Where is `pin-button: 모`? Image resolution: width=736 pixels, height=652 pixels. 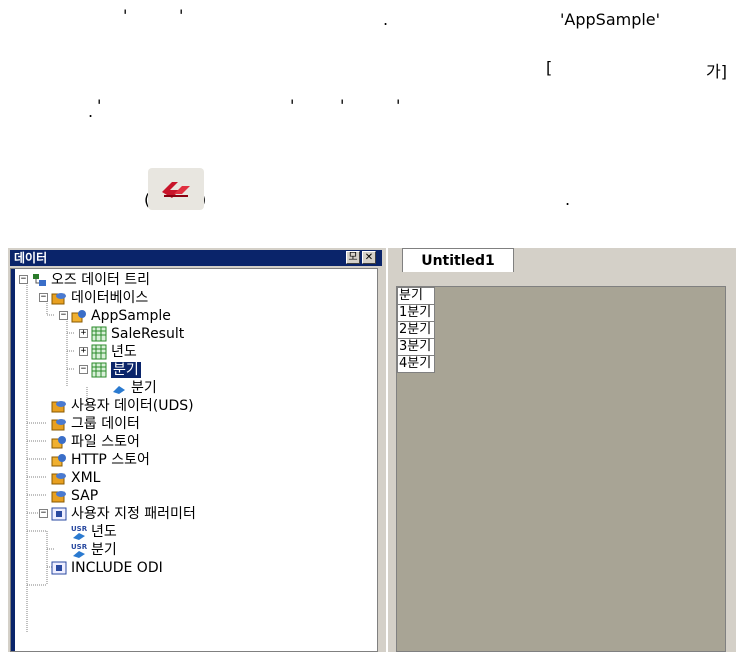
pin-button: 모 is located at coordinates (353, 257).